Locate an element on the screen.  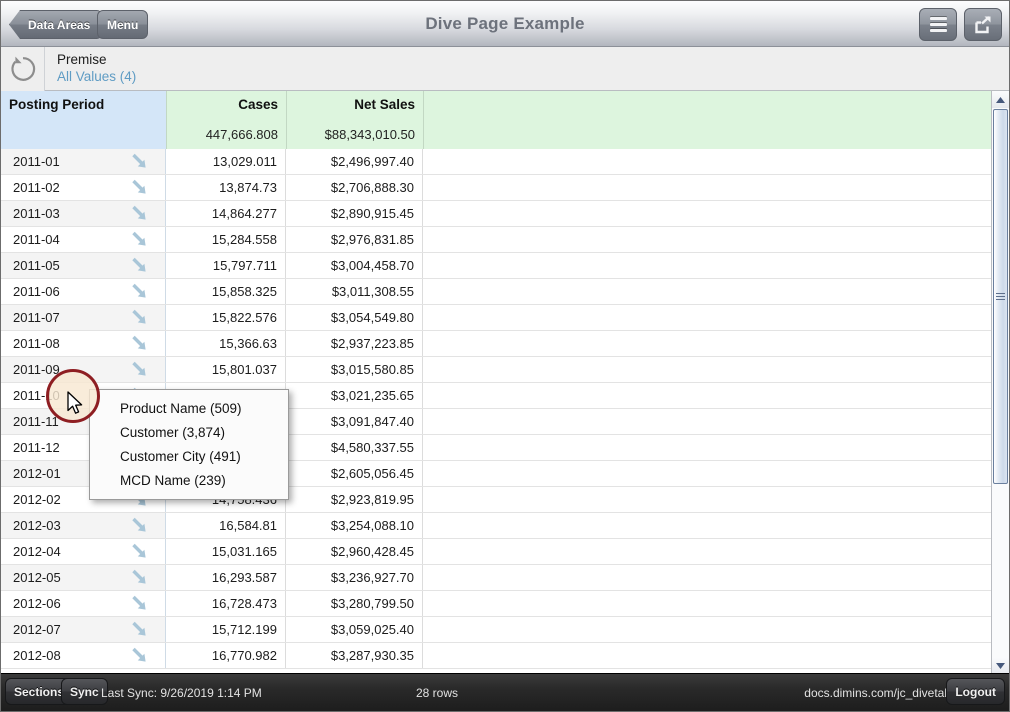
share-export-button is located at coordinates (983, 24).